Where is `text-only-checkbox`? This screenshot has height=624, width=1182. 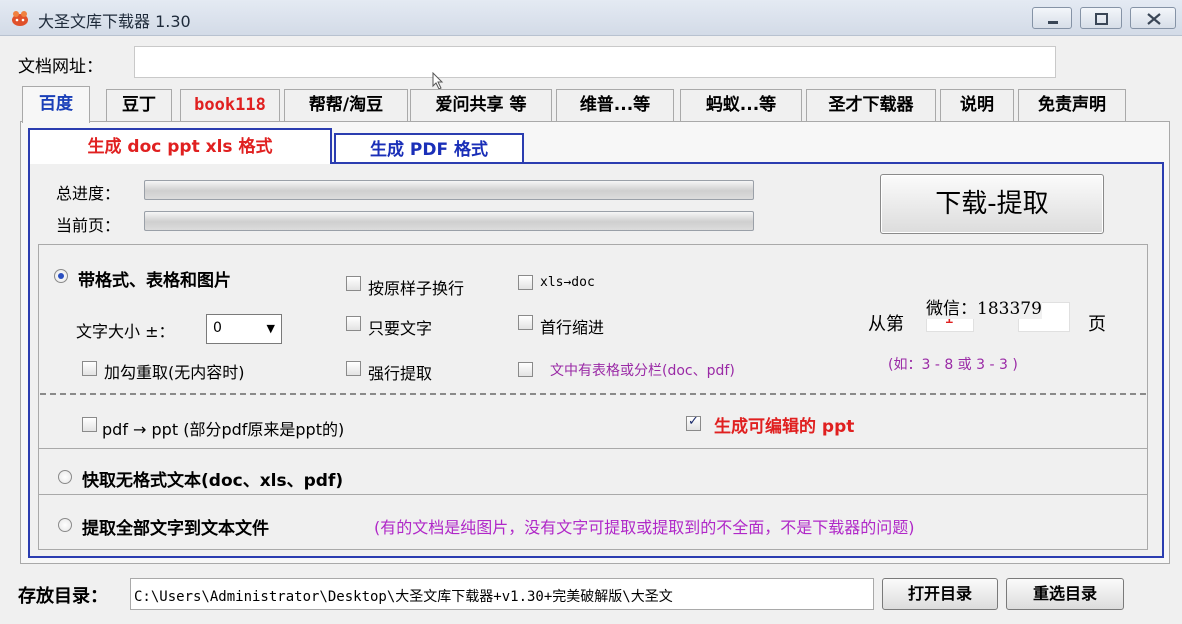
text-only-checkbox is located at coordinates (353, 323).